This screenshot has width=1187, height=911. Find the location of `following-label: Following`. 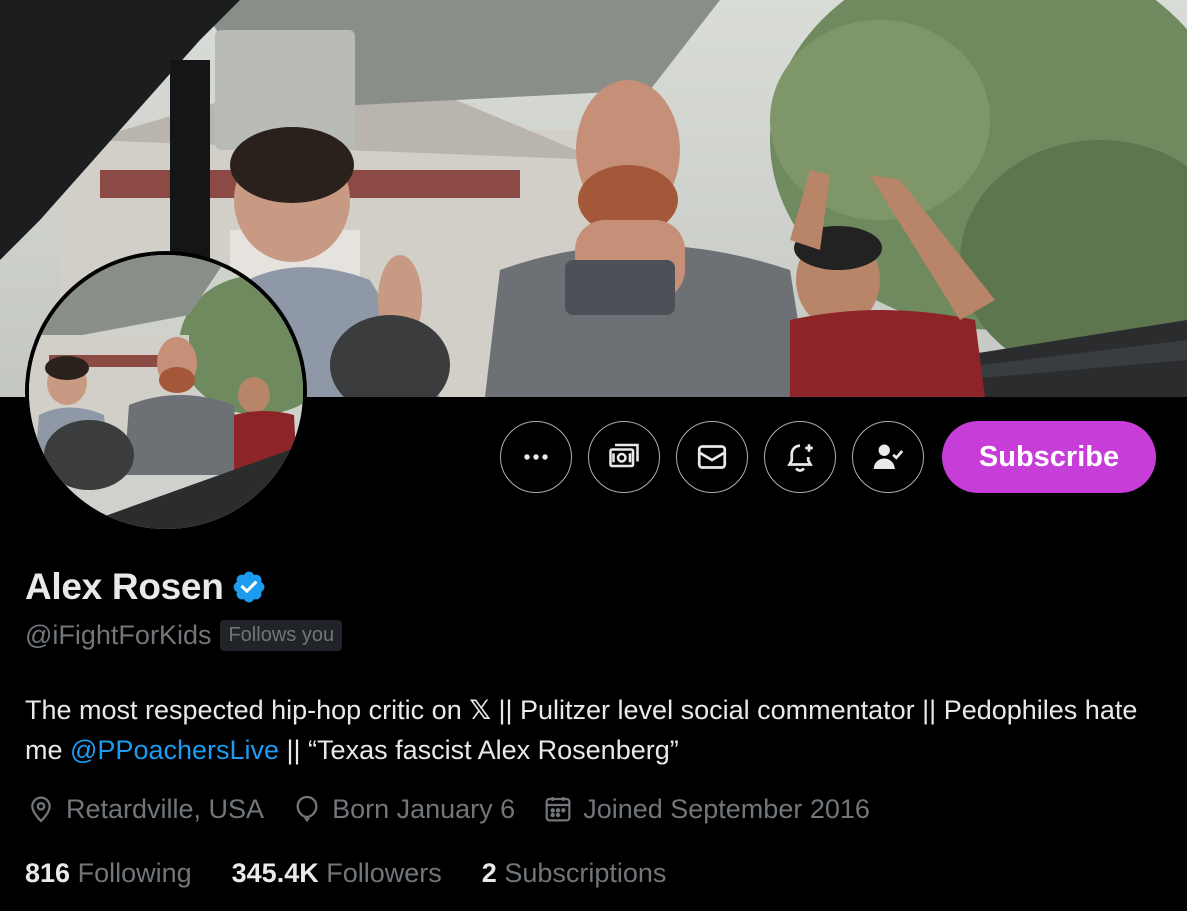

following-label: Following is located at coordinates (134, 873).